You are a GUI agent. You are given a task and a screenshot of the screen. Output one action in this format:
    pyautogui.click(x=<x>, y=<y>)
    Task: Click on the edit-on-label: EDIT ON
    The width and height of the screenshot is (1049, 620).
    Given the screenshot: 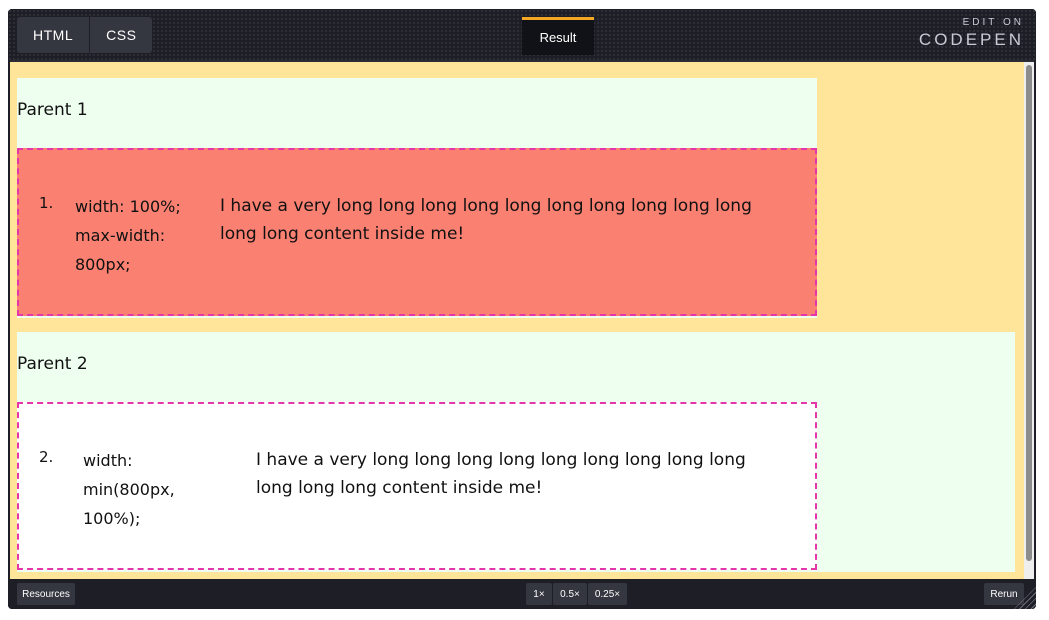 What is the action you would take?
    pyautogui.click(x=993, y=22)
    